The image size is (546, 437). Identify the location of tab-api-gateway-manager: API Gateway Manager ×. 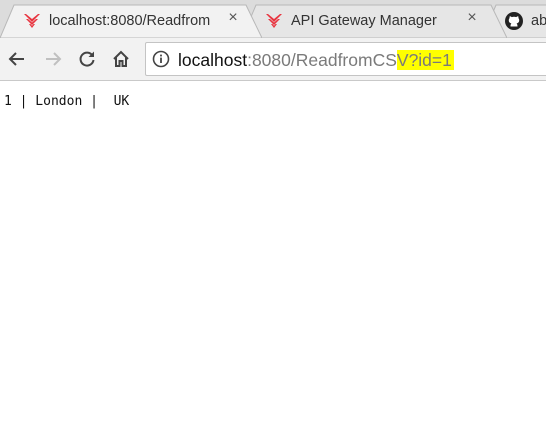
(374, 21).